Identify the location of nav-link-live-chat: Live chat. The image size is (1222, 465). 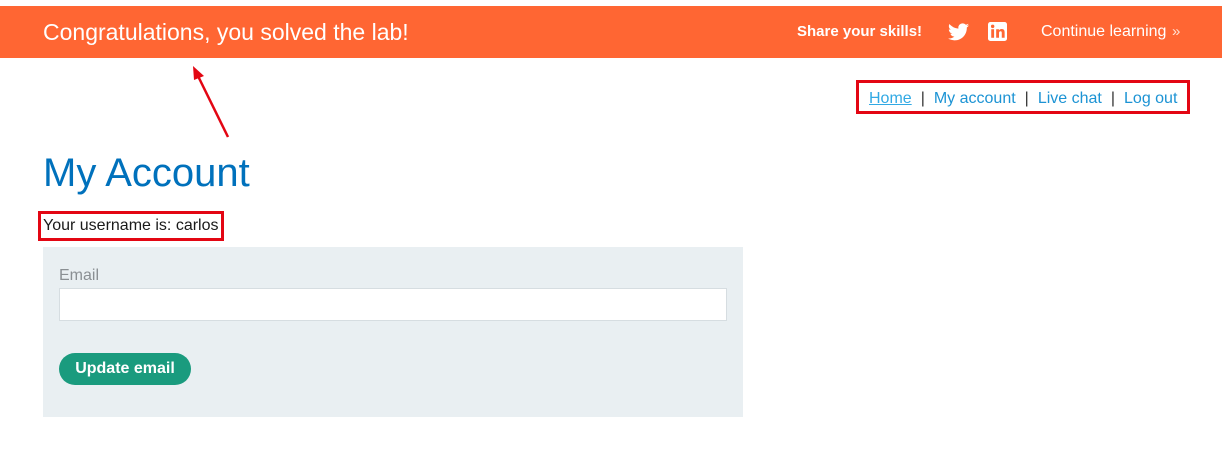
(1070, 98).